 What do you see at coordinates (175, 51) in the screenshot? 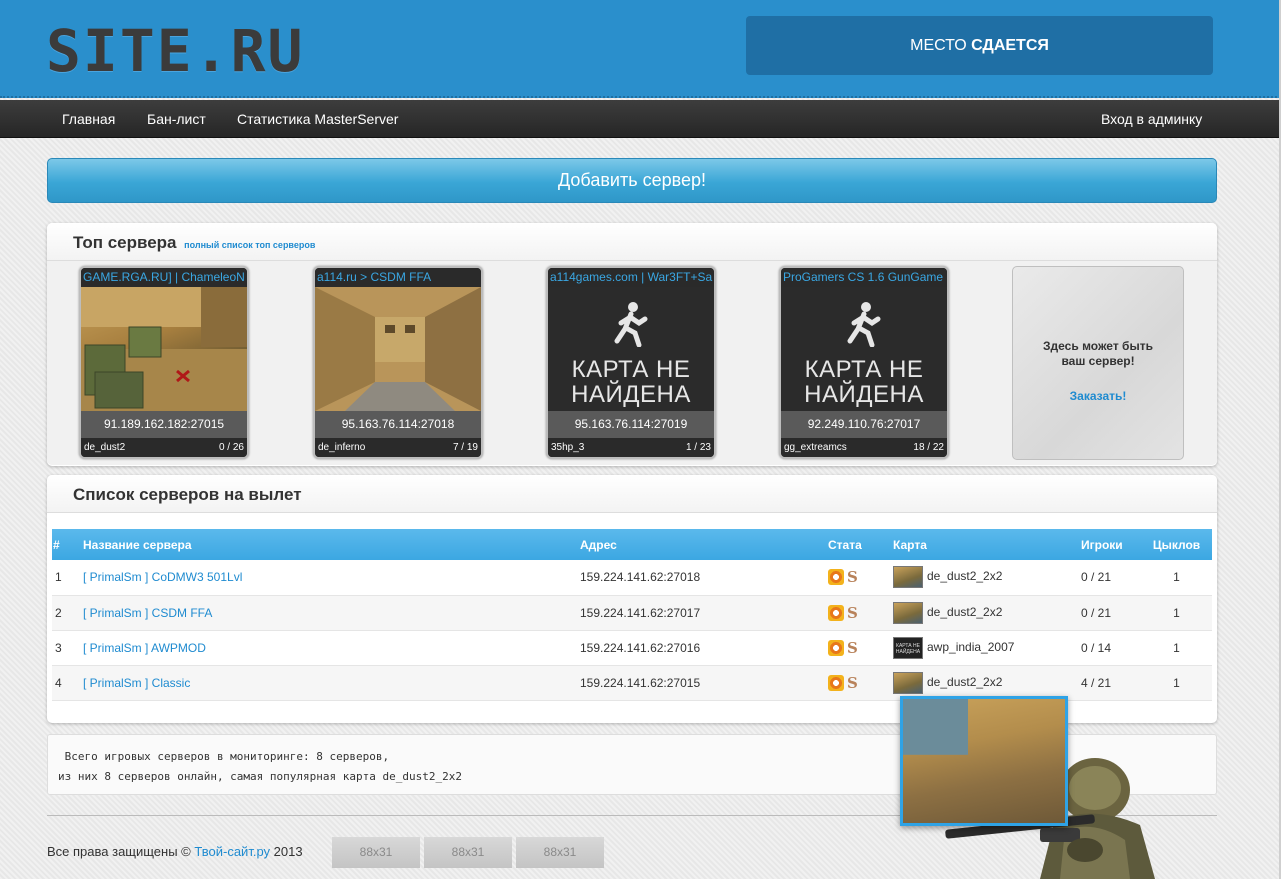
I see `site-logo: SITE.RU` at bounding box center [175, 51].